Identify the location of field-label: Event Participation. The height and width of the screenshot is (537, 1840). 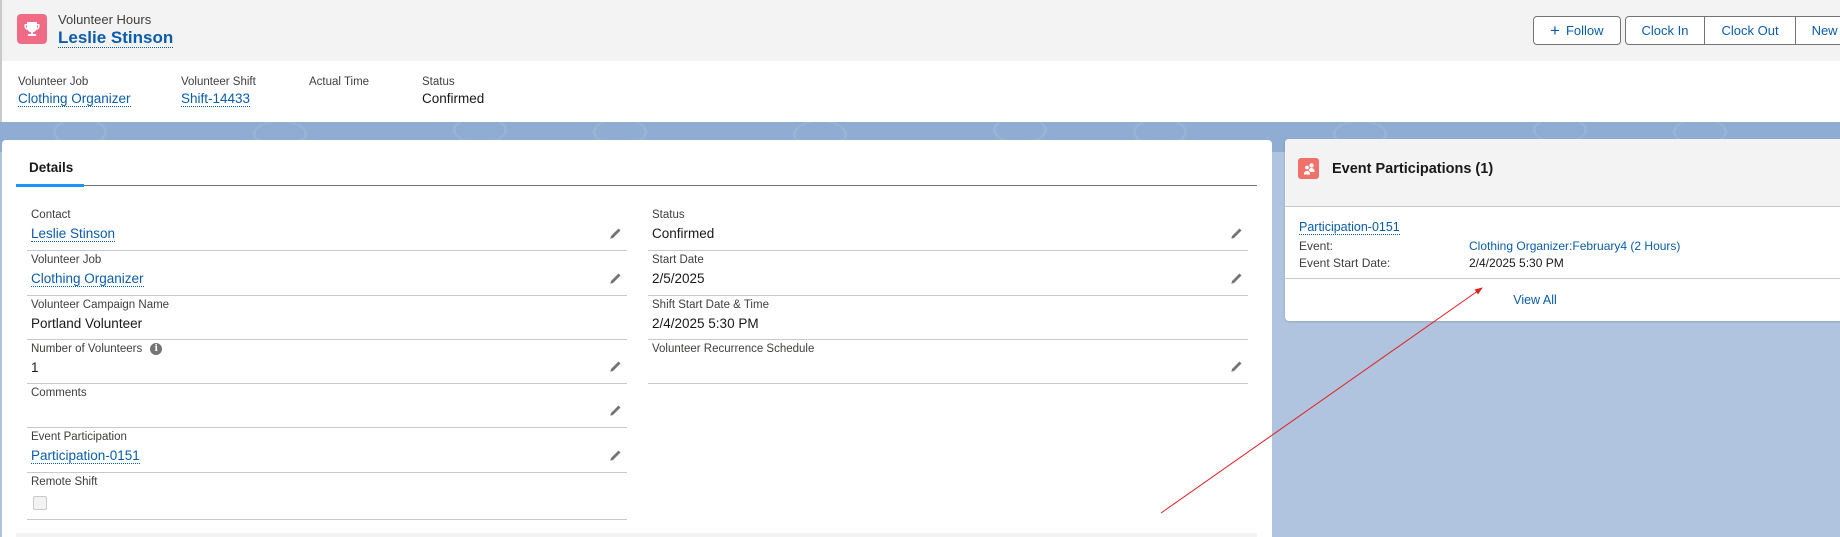
(79, 437).